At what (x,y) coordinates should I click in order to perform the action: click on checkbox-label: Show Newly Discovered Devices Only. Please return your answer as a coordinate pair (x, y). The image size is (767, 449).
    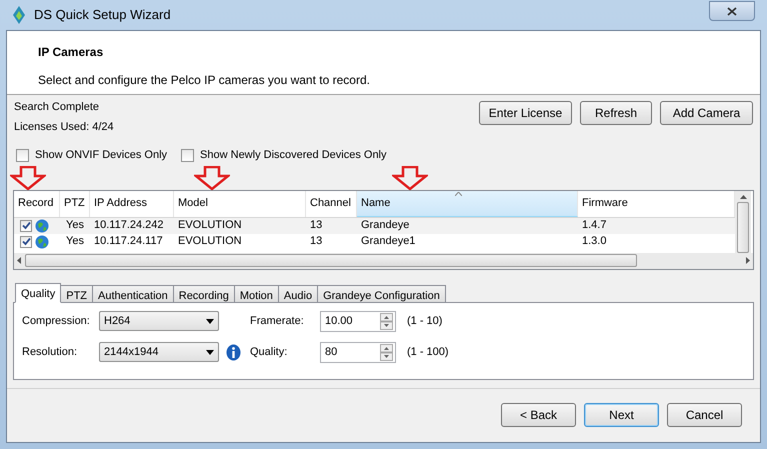
    Looking at the image, I should click on (293, 155).